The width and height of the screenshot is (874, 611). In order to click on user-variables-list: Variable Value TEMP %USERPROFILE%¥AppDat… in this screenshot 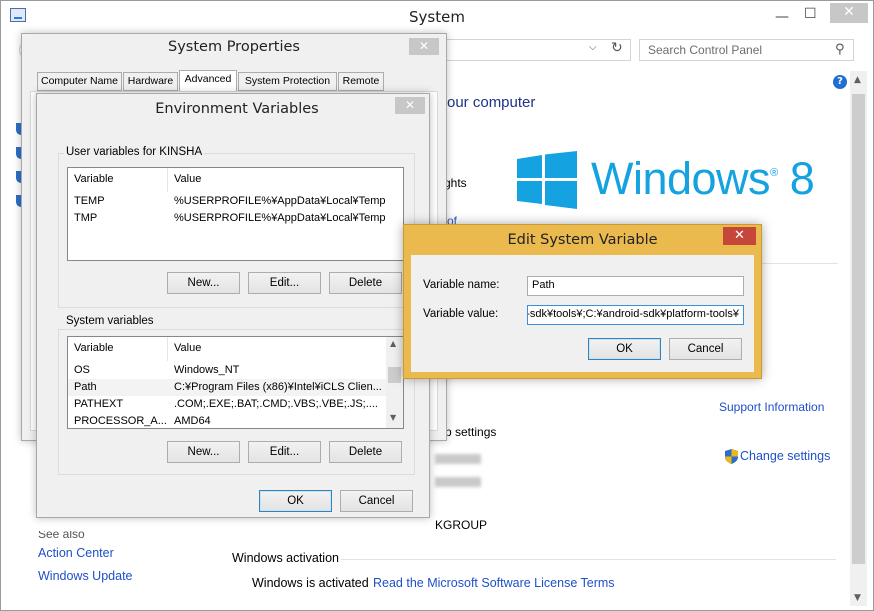, I will do `click(235, 214)`.